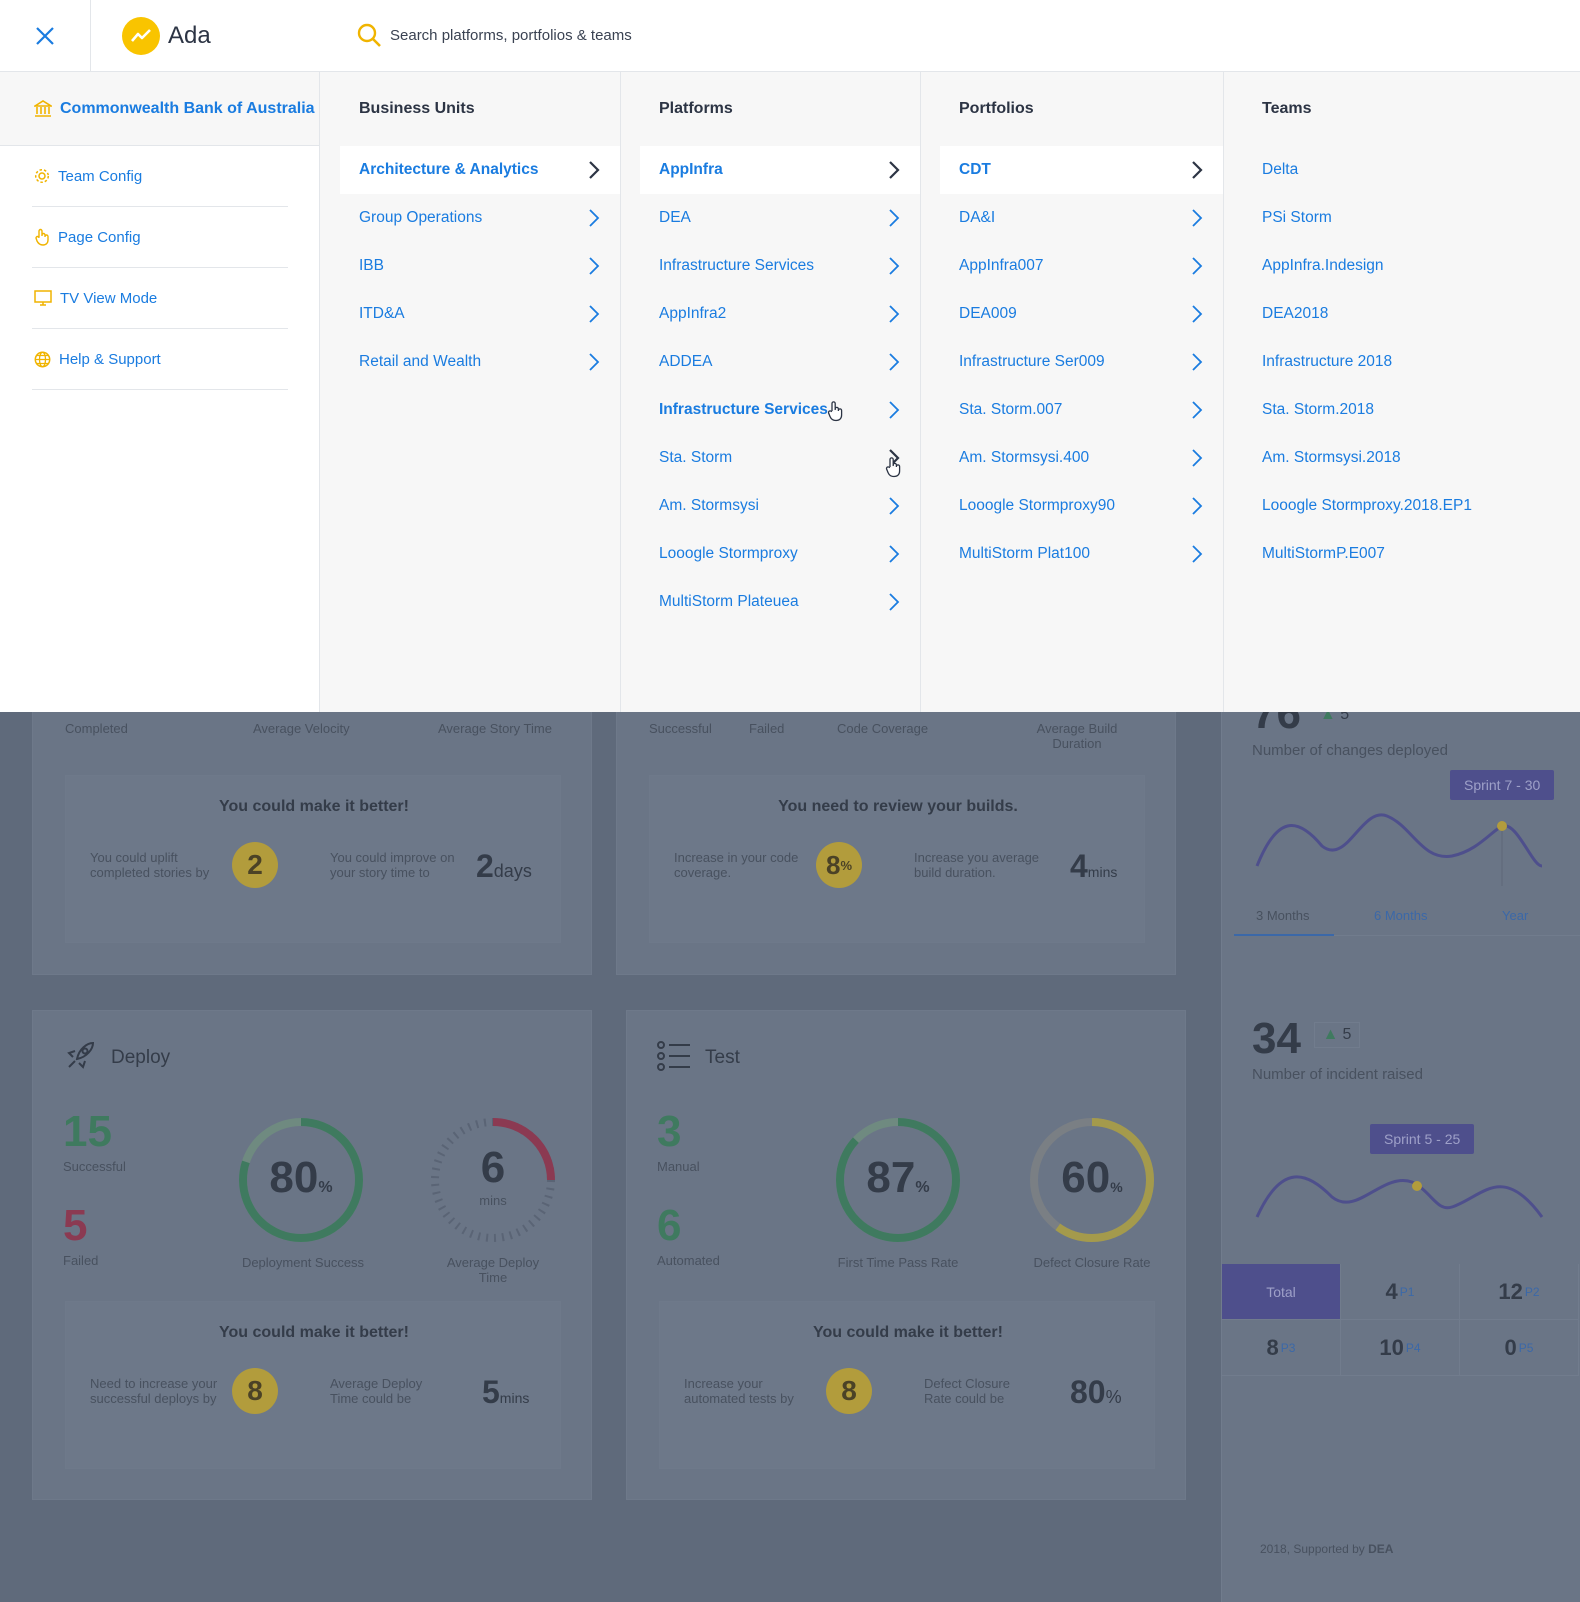  I want to click on team-item: AppInfra.Indesign, so click(1411, 266).